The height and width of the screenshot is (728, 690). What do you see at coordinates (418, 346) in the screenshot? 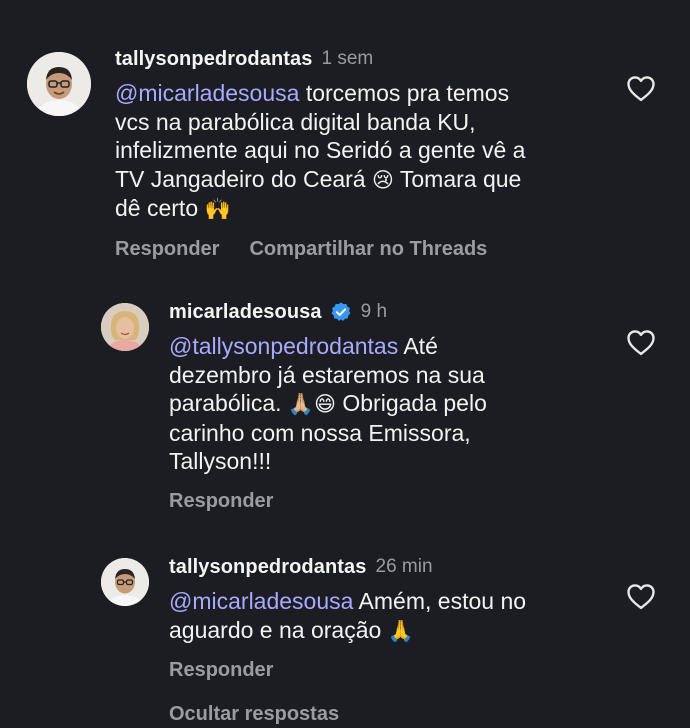
I see `comment-line: Até` at bounding box center [418, 346].